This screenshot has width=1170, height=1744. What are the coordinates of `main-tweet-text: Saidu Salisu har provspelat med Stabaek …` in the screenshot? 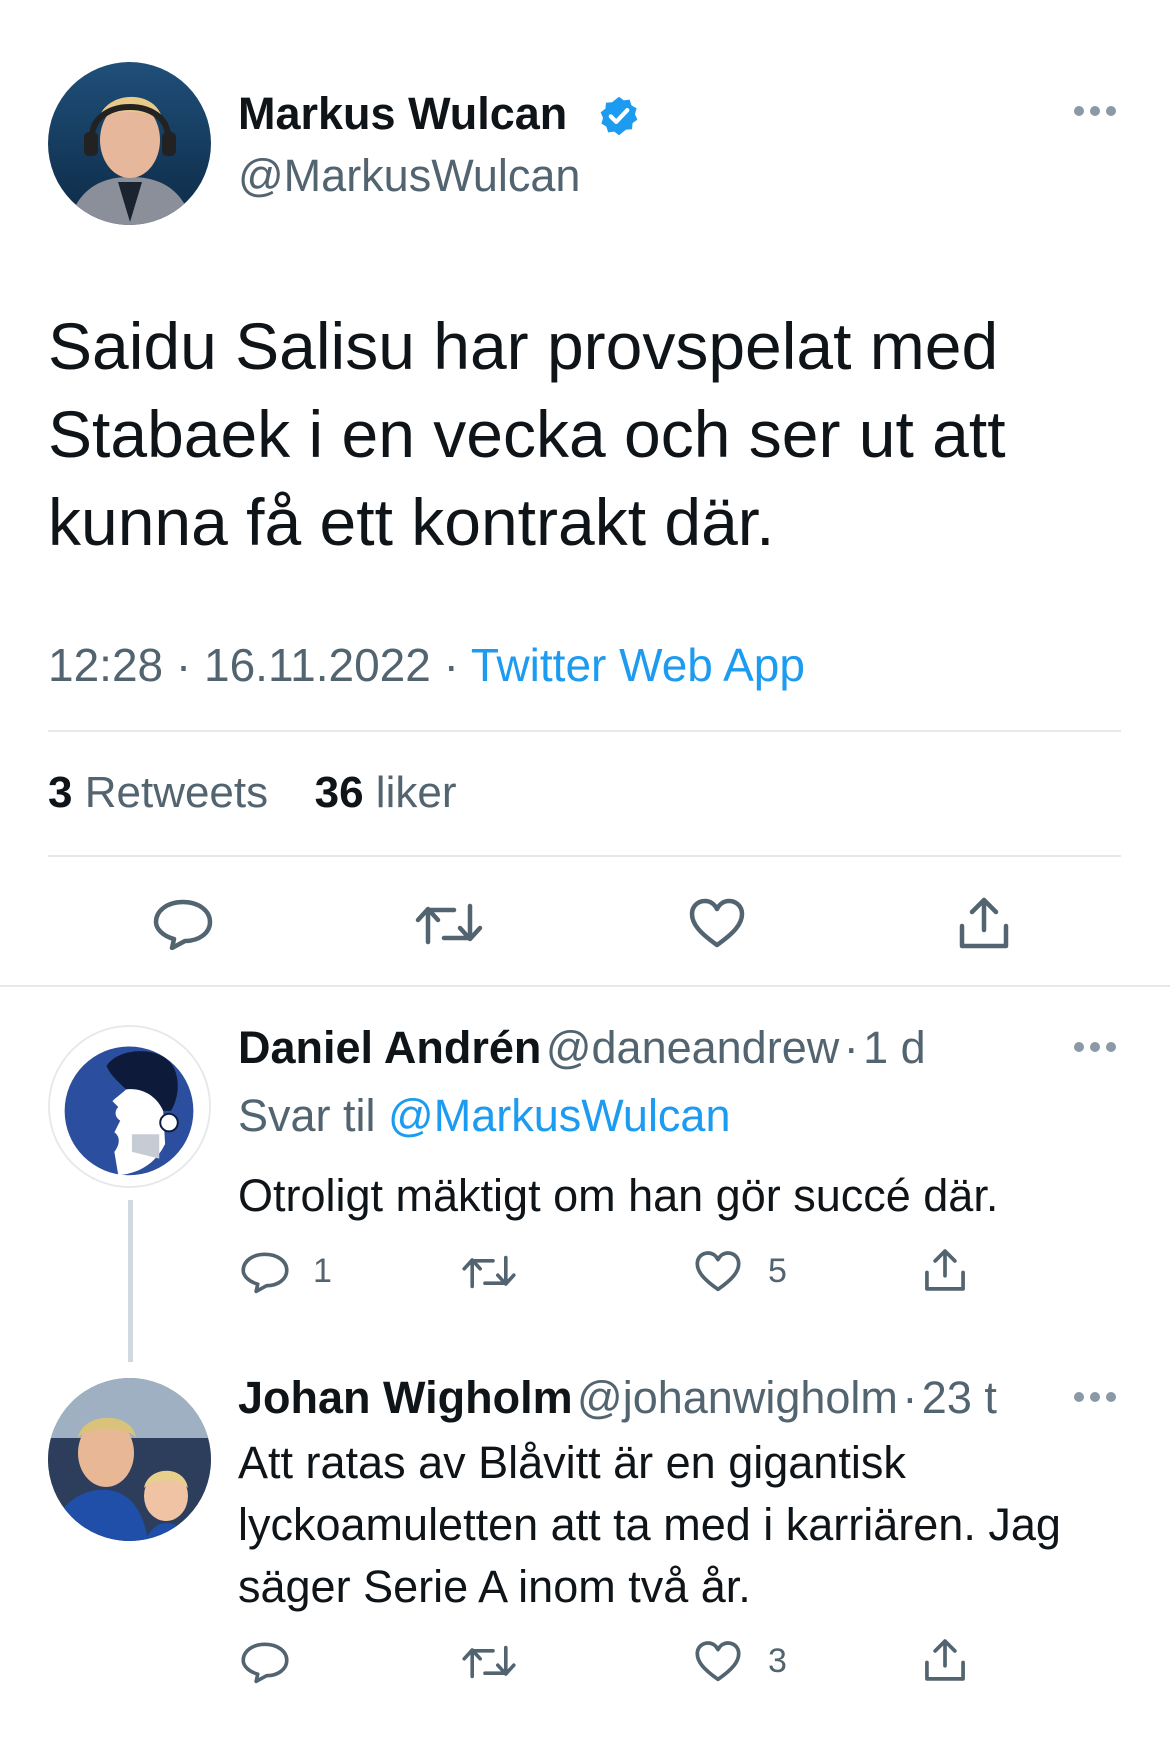 It's located at (527, 434).